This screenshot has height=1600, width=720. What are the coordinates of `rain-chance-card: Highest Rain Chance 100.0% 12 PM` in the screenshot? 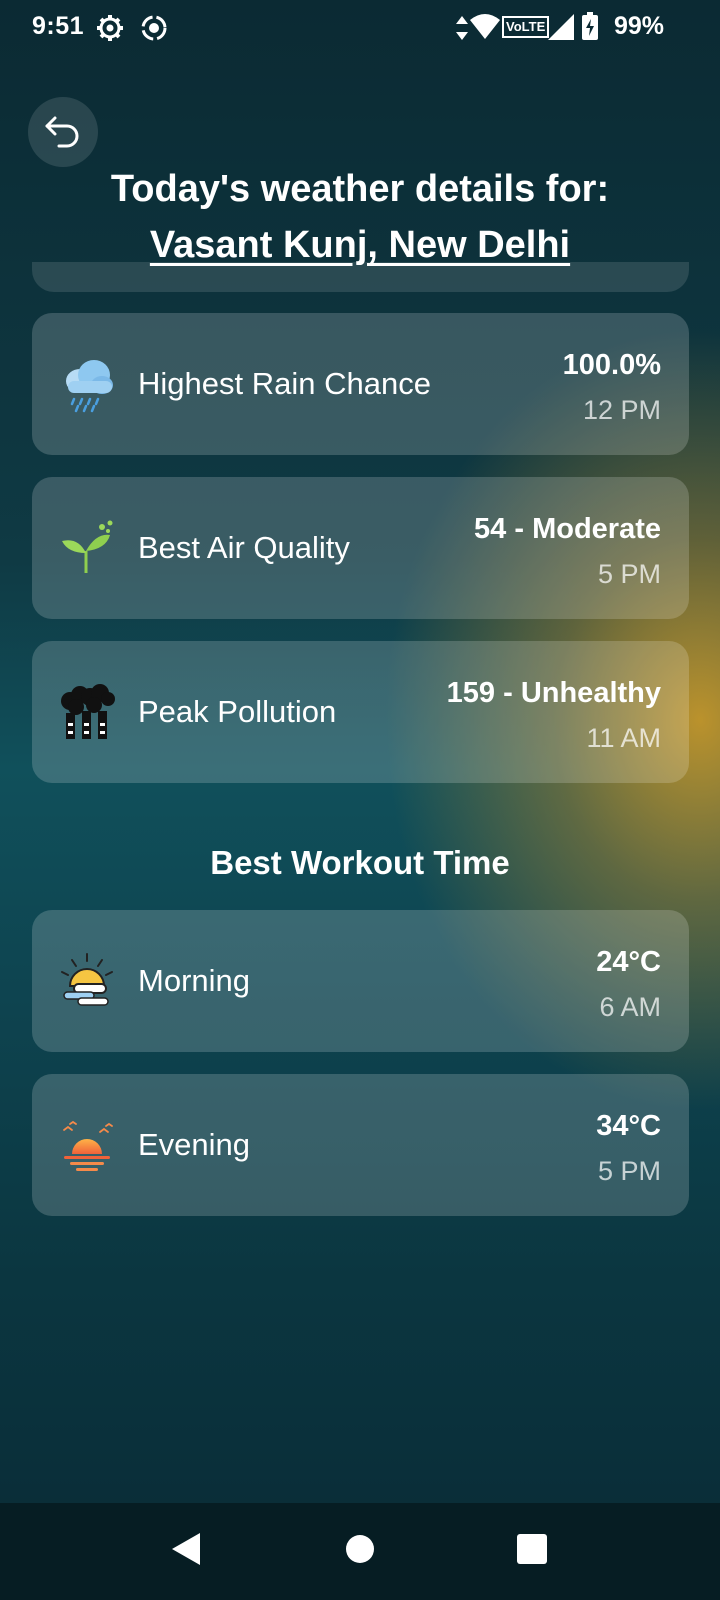 It's located at (360, 384).